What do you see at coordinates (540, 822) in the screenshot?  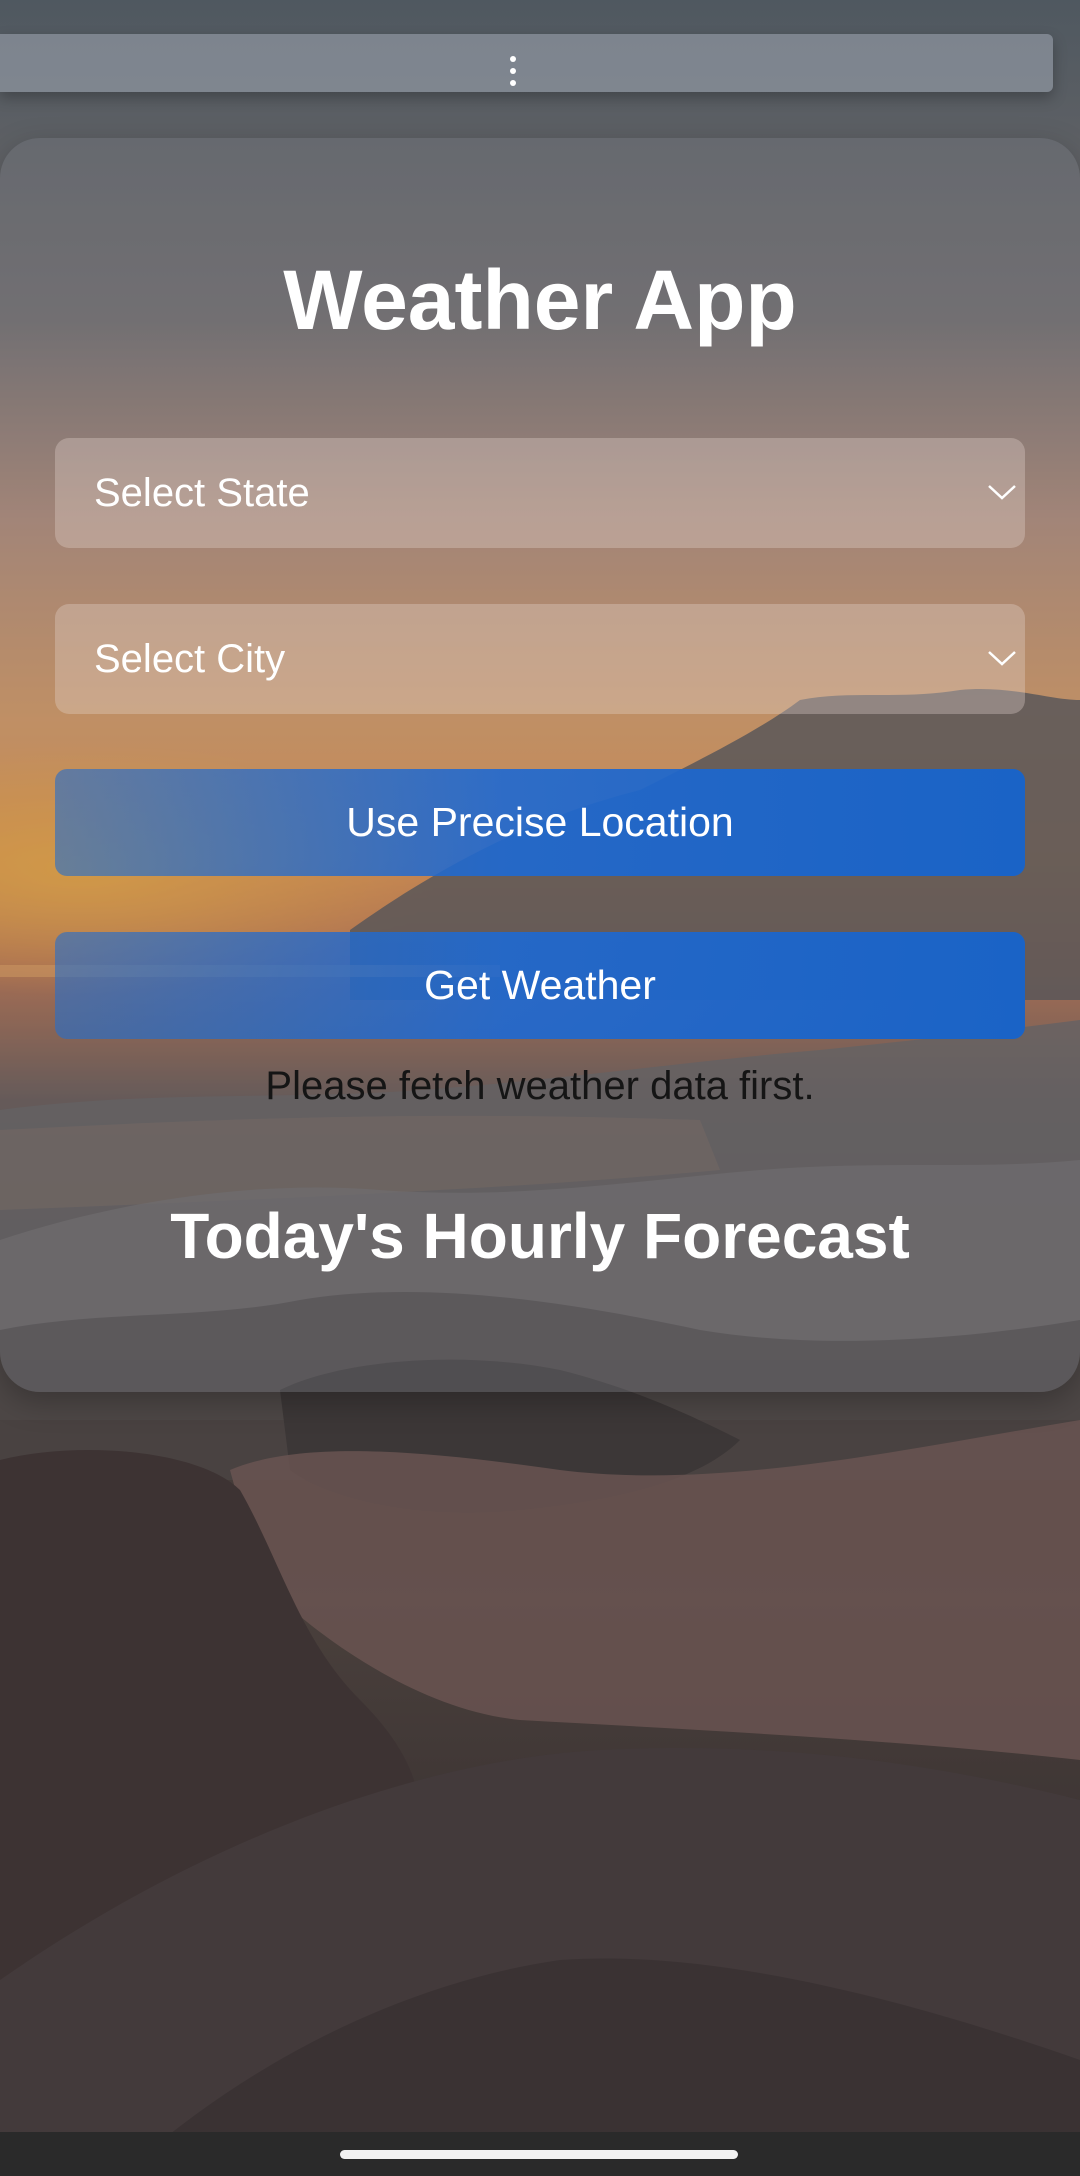 I see `use-precise-location-button: Use Precise Location` at bounding box center [540, 822].